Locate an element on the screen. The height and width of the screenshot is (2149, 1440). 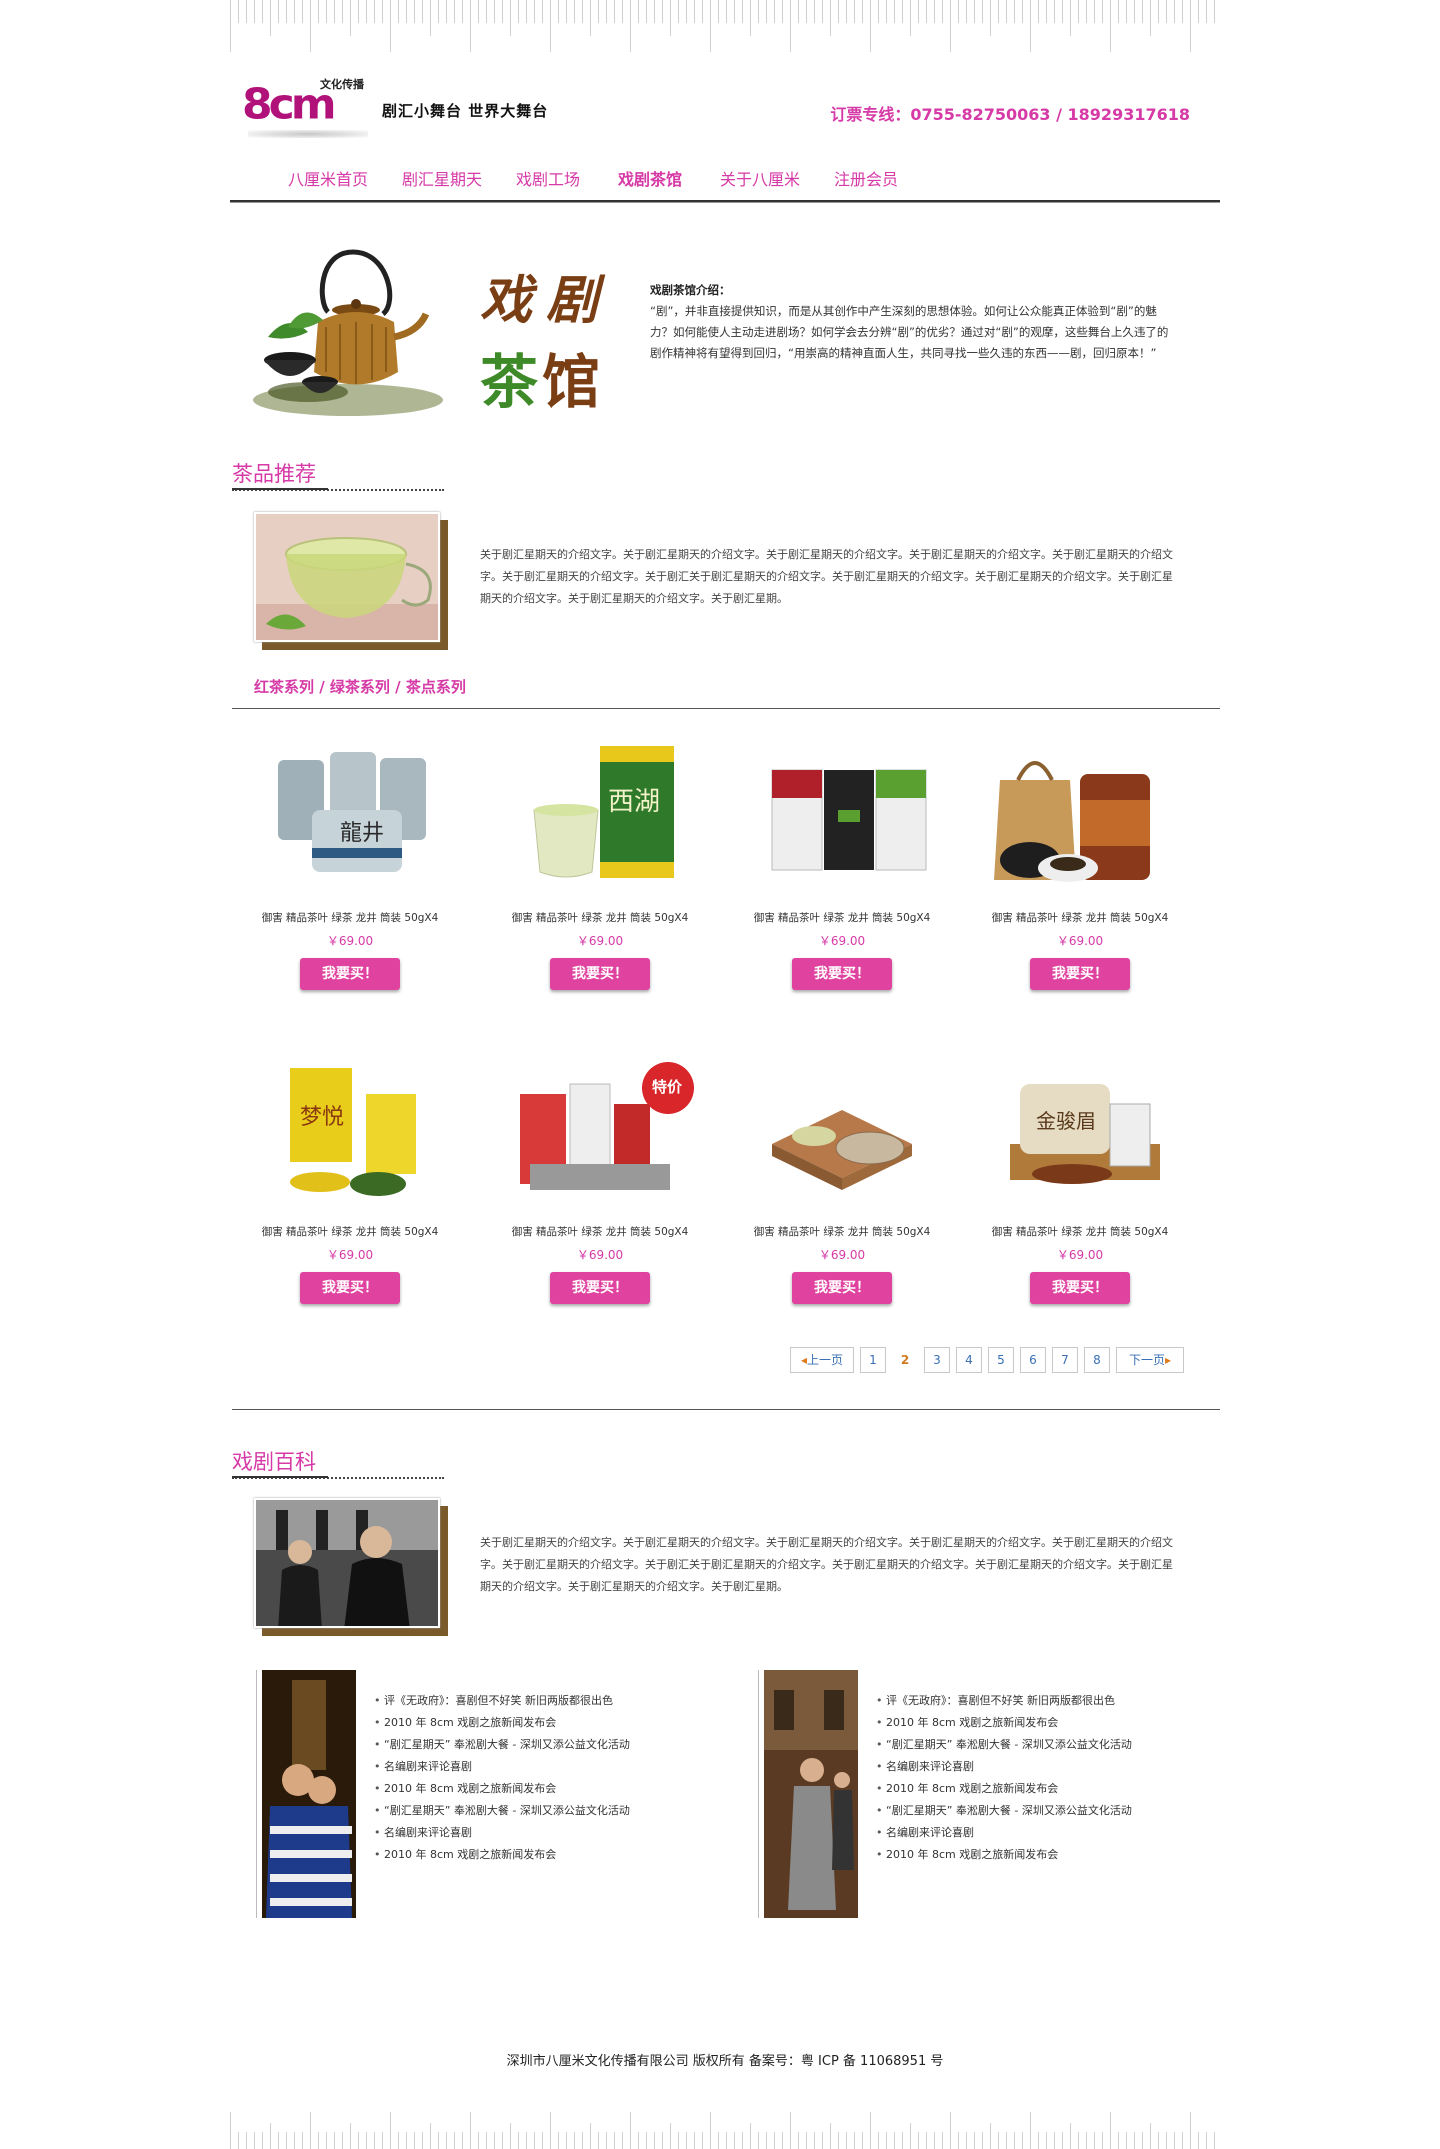
main-nav: 八厘米首页 剧汇星期天 戏剧工场 戏剧茶馆 关于八厘米 注册会员 is located at coordinates (725, 181).